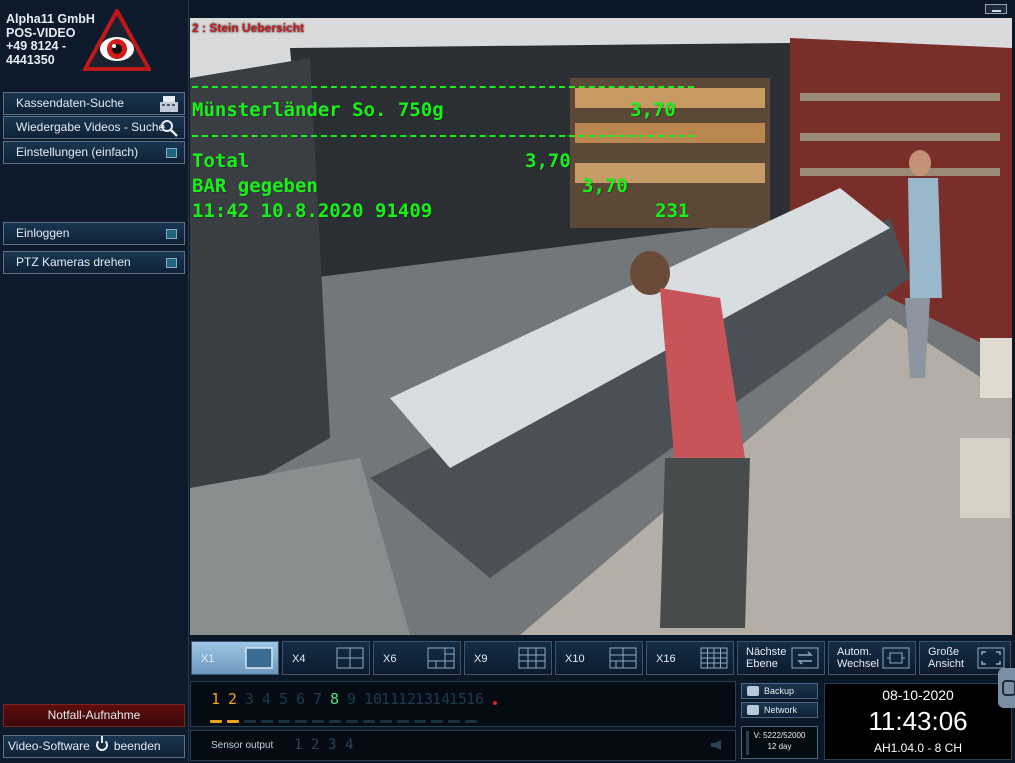  Describe the element at coordinates (242, 745) in the screenshot. I see `sensor-output-label: Sensor output` at that location.